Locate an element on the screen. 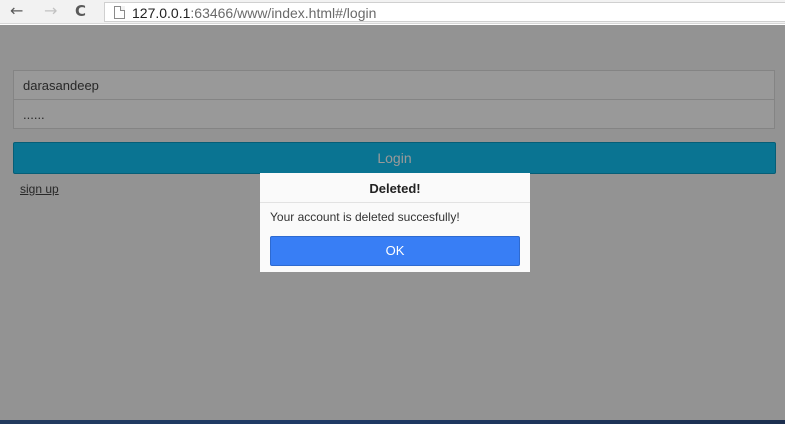 The width and height of the screenshot is (785, 424). address-url: 127.0.0.1:63466/www/index.html#/login is located at coordinates (254, 13).